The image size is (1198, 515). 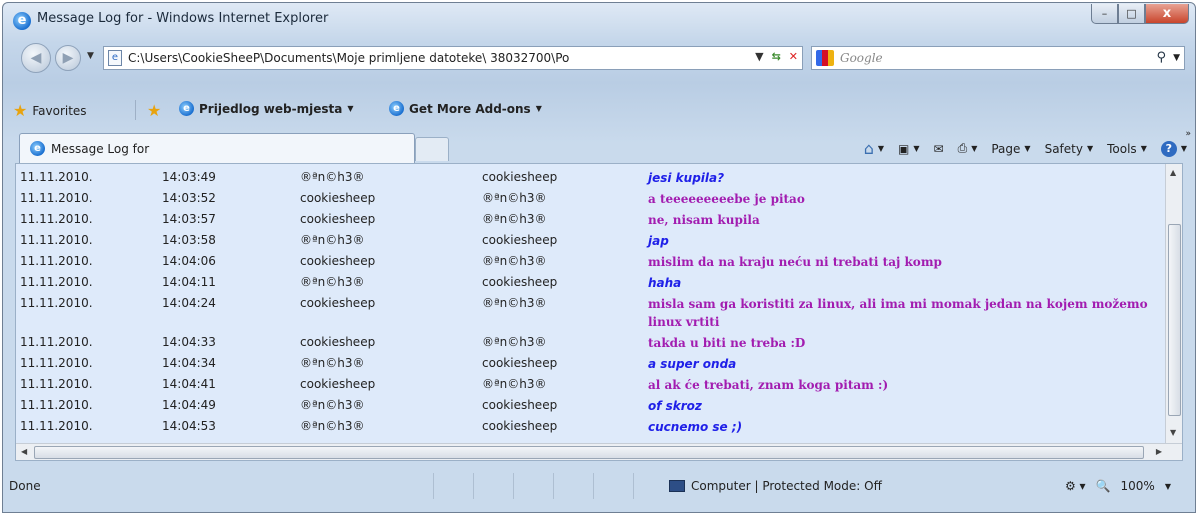 I want to click on vertical-scrollbar: ▲ ▼, so click(x=1173, y=304).